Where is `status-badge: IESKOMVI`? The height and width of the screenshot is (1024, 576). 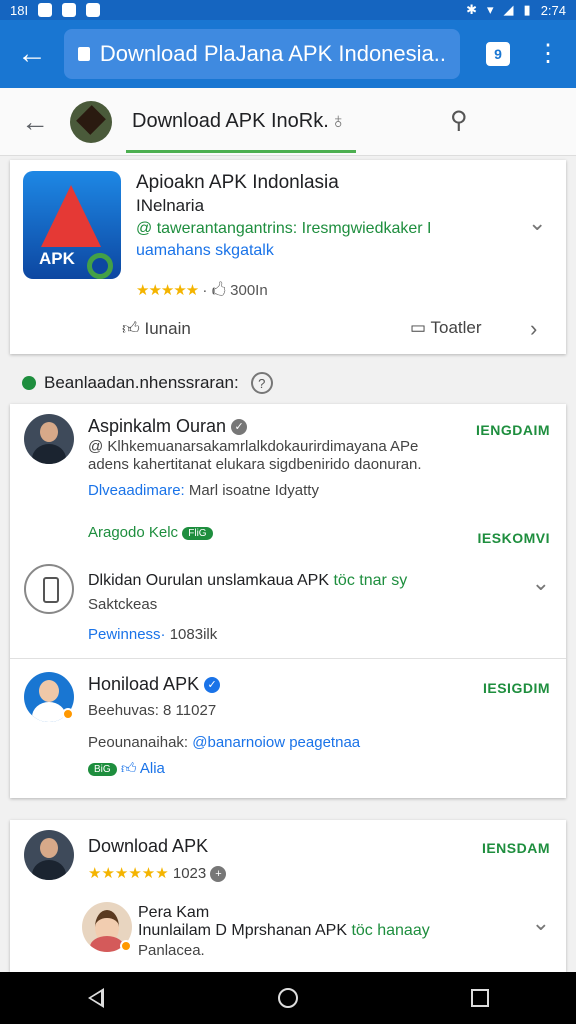
status-badge: IESKOMVI is located at coordinates (513, 538).